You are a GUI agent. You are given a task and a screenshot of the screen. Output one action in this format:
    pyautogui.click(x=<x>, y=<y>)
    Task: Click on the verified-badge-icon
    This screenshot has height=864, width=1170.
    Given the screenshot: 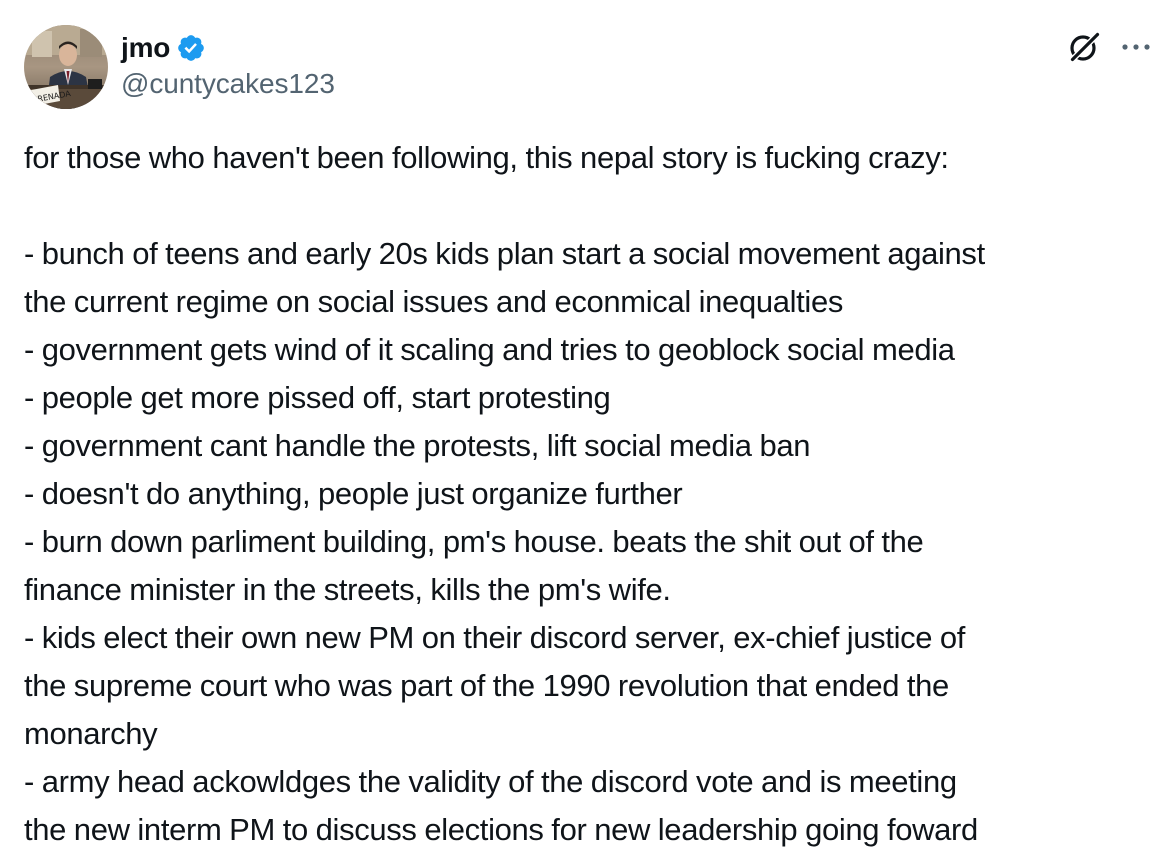 What is the action you would take?
    pyautogui.click(x=191, y=48)
    